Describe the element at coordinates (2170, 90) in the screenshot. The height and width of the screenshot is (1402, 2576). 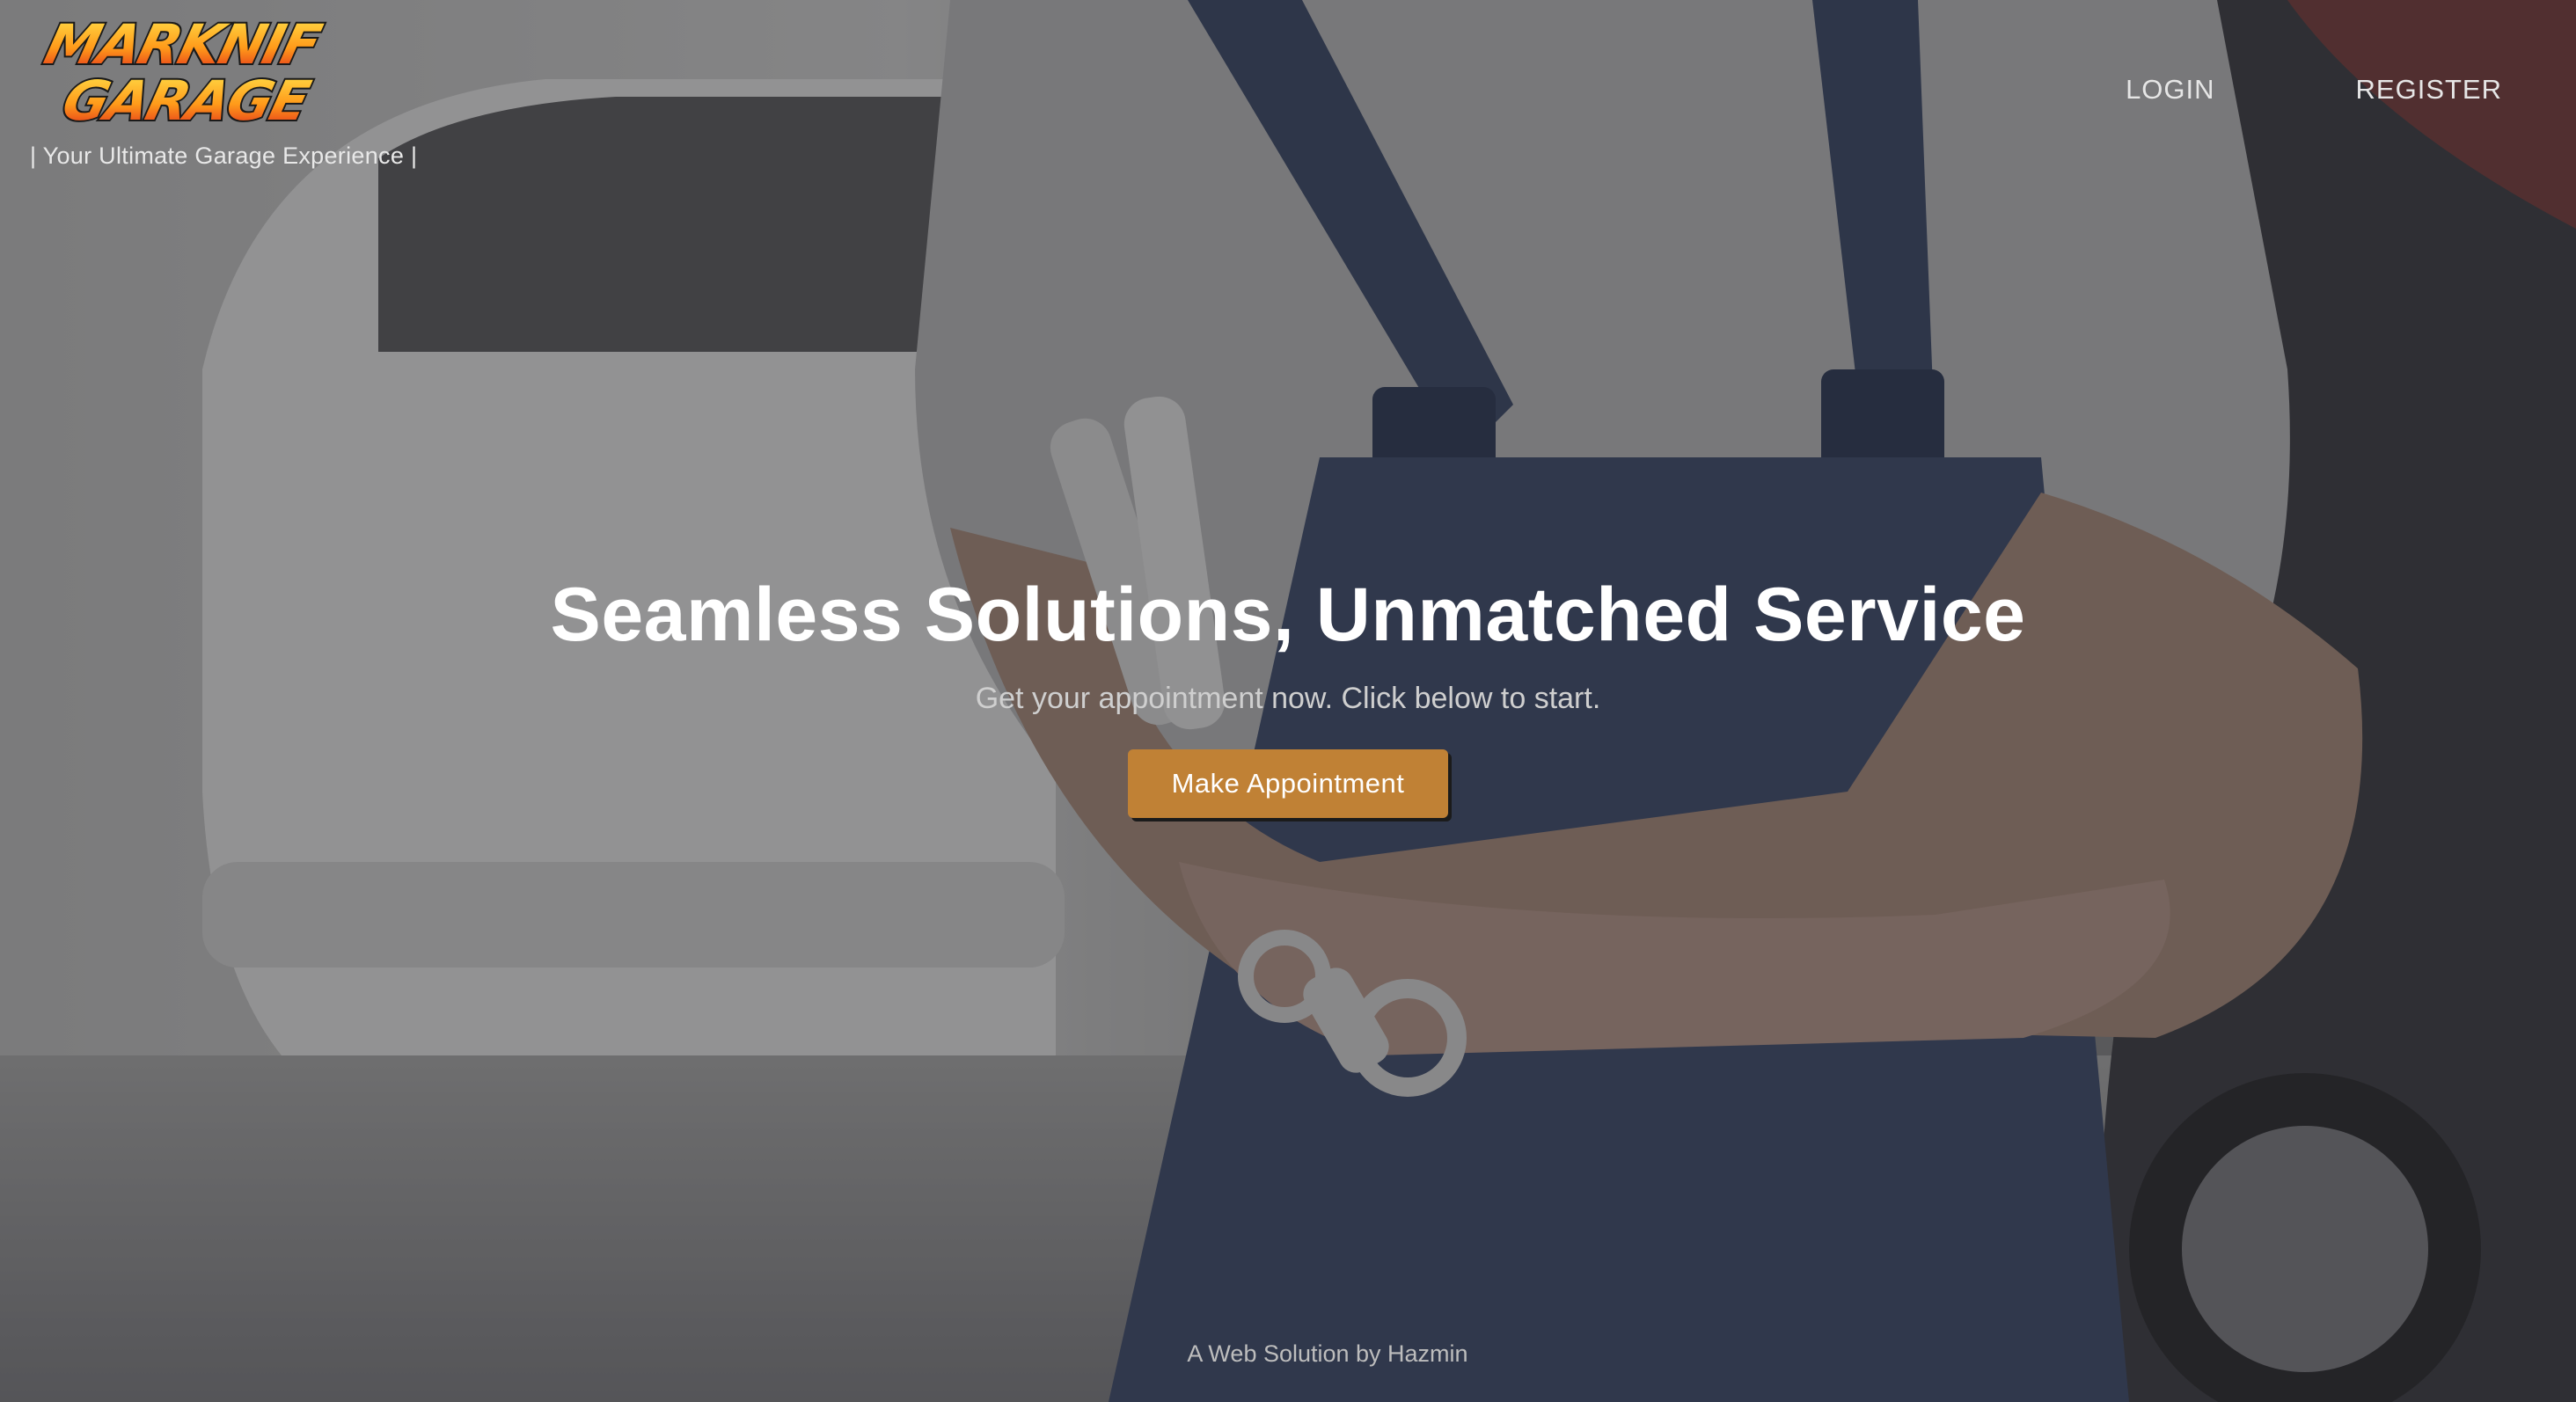
I see `login-link: LOGIN` at that location.